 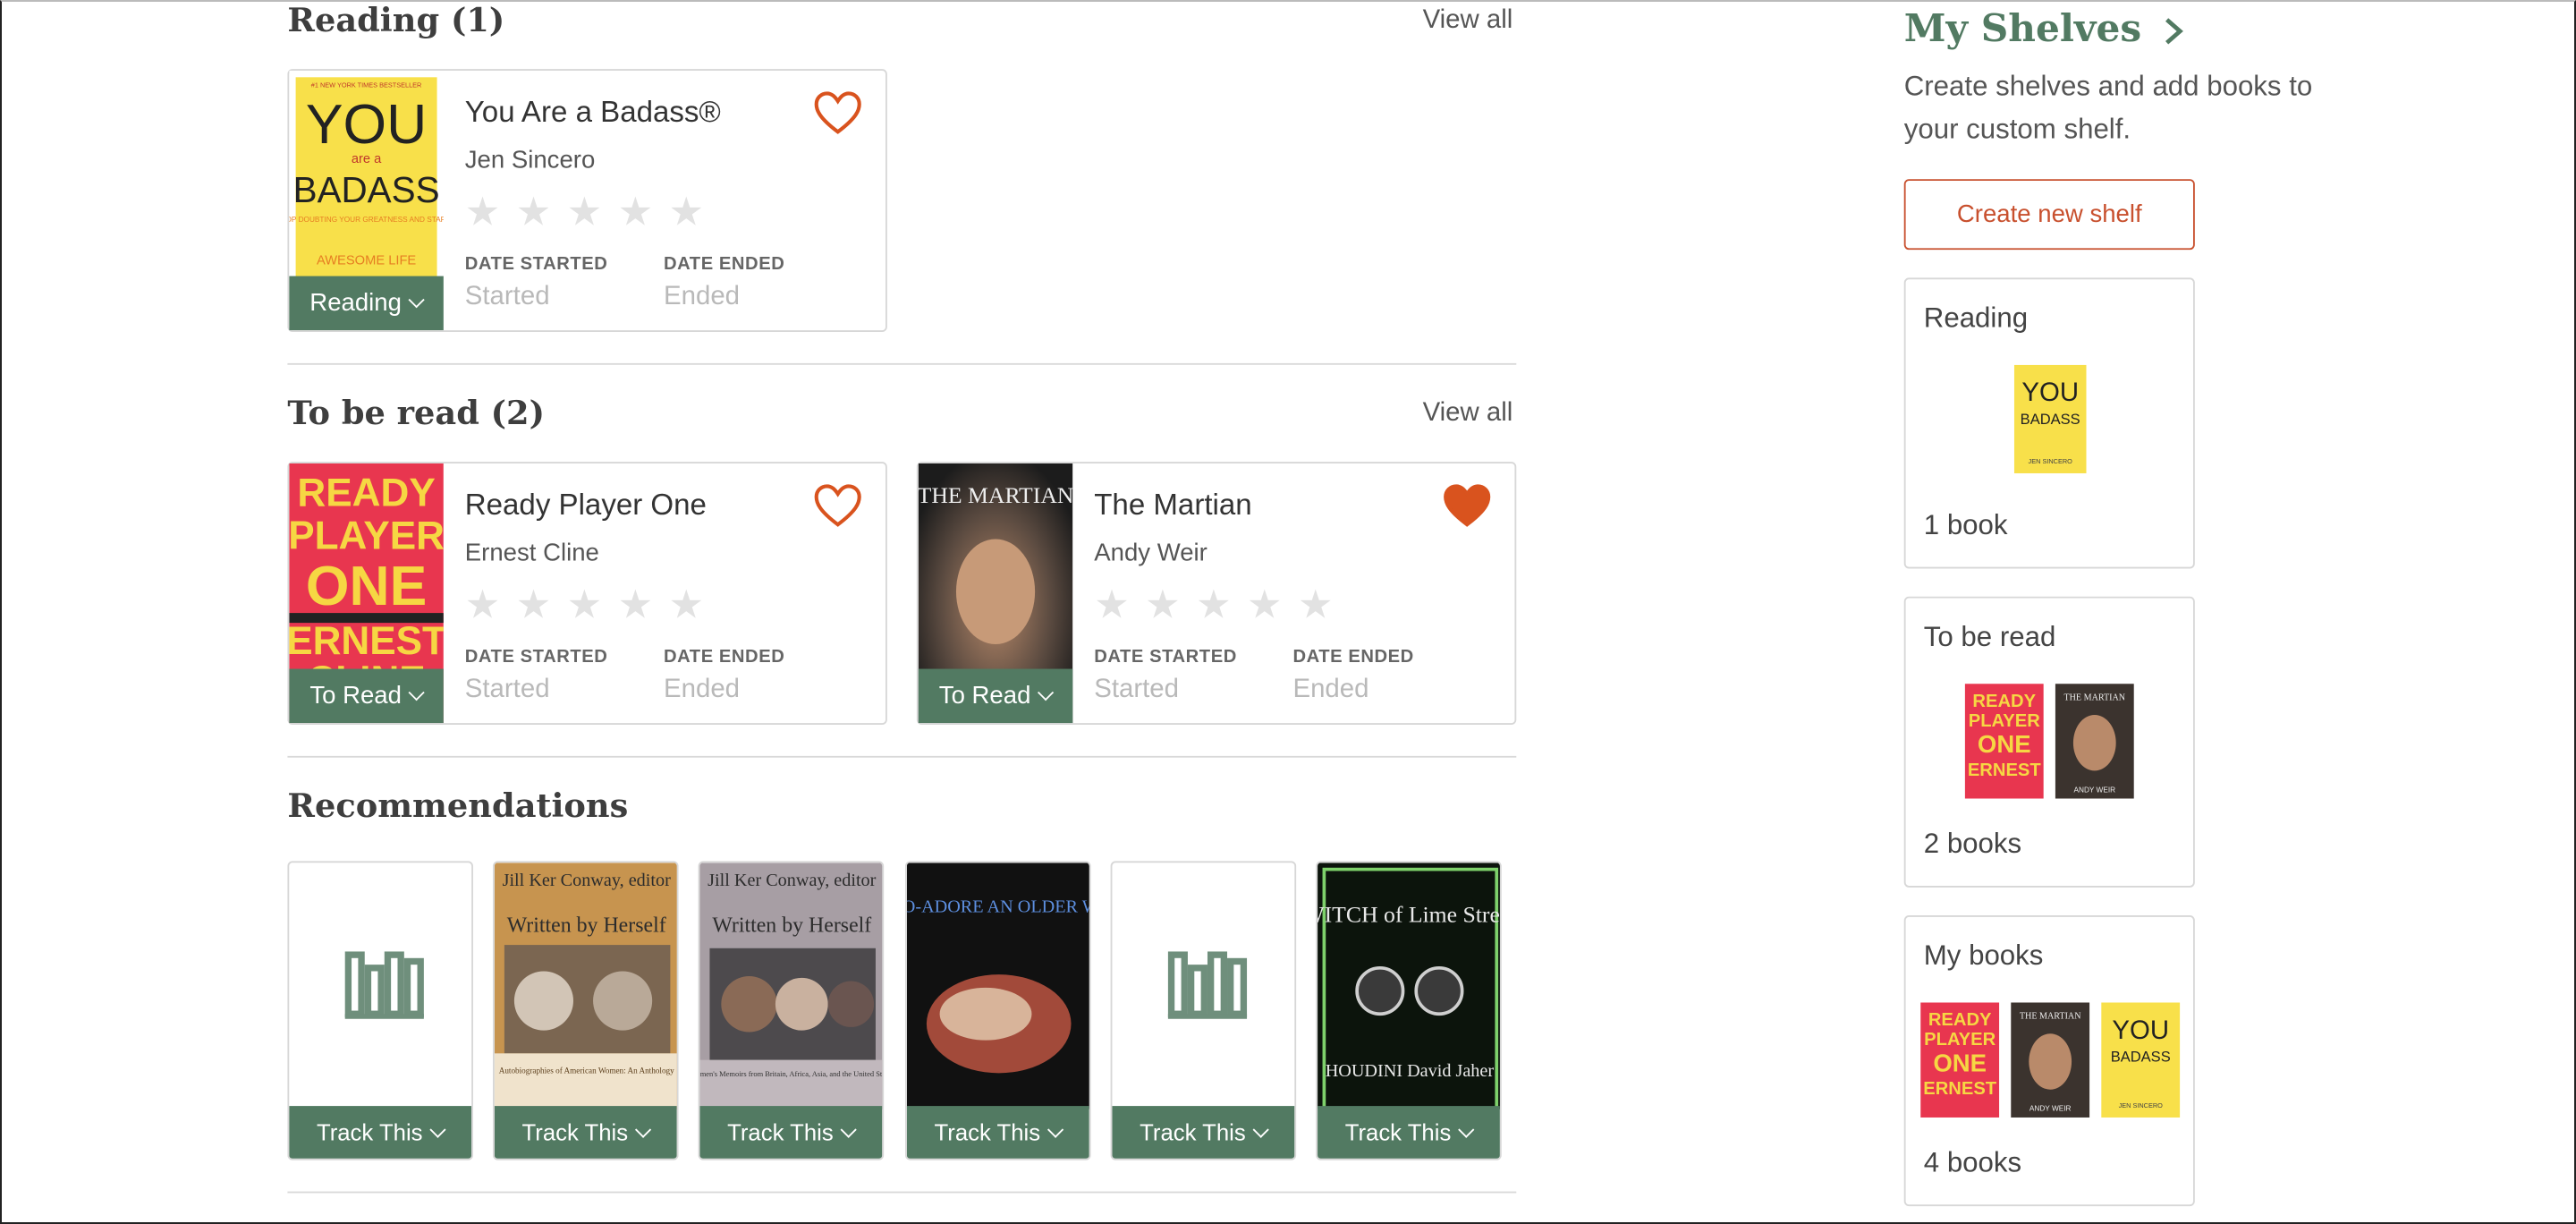 I want to click on book-title: You Are a Badass®, so click(x=593, y=113).